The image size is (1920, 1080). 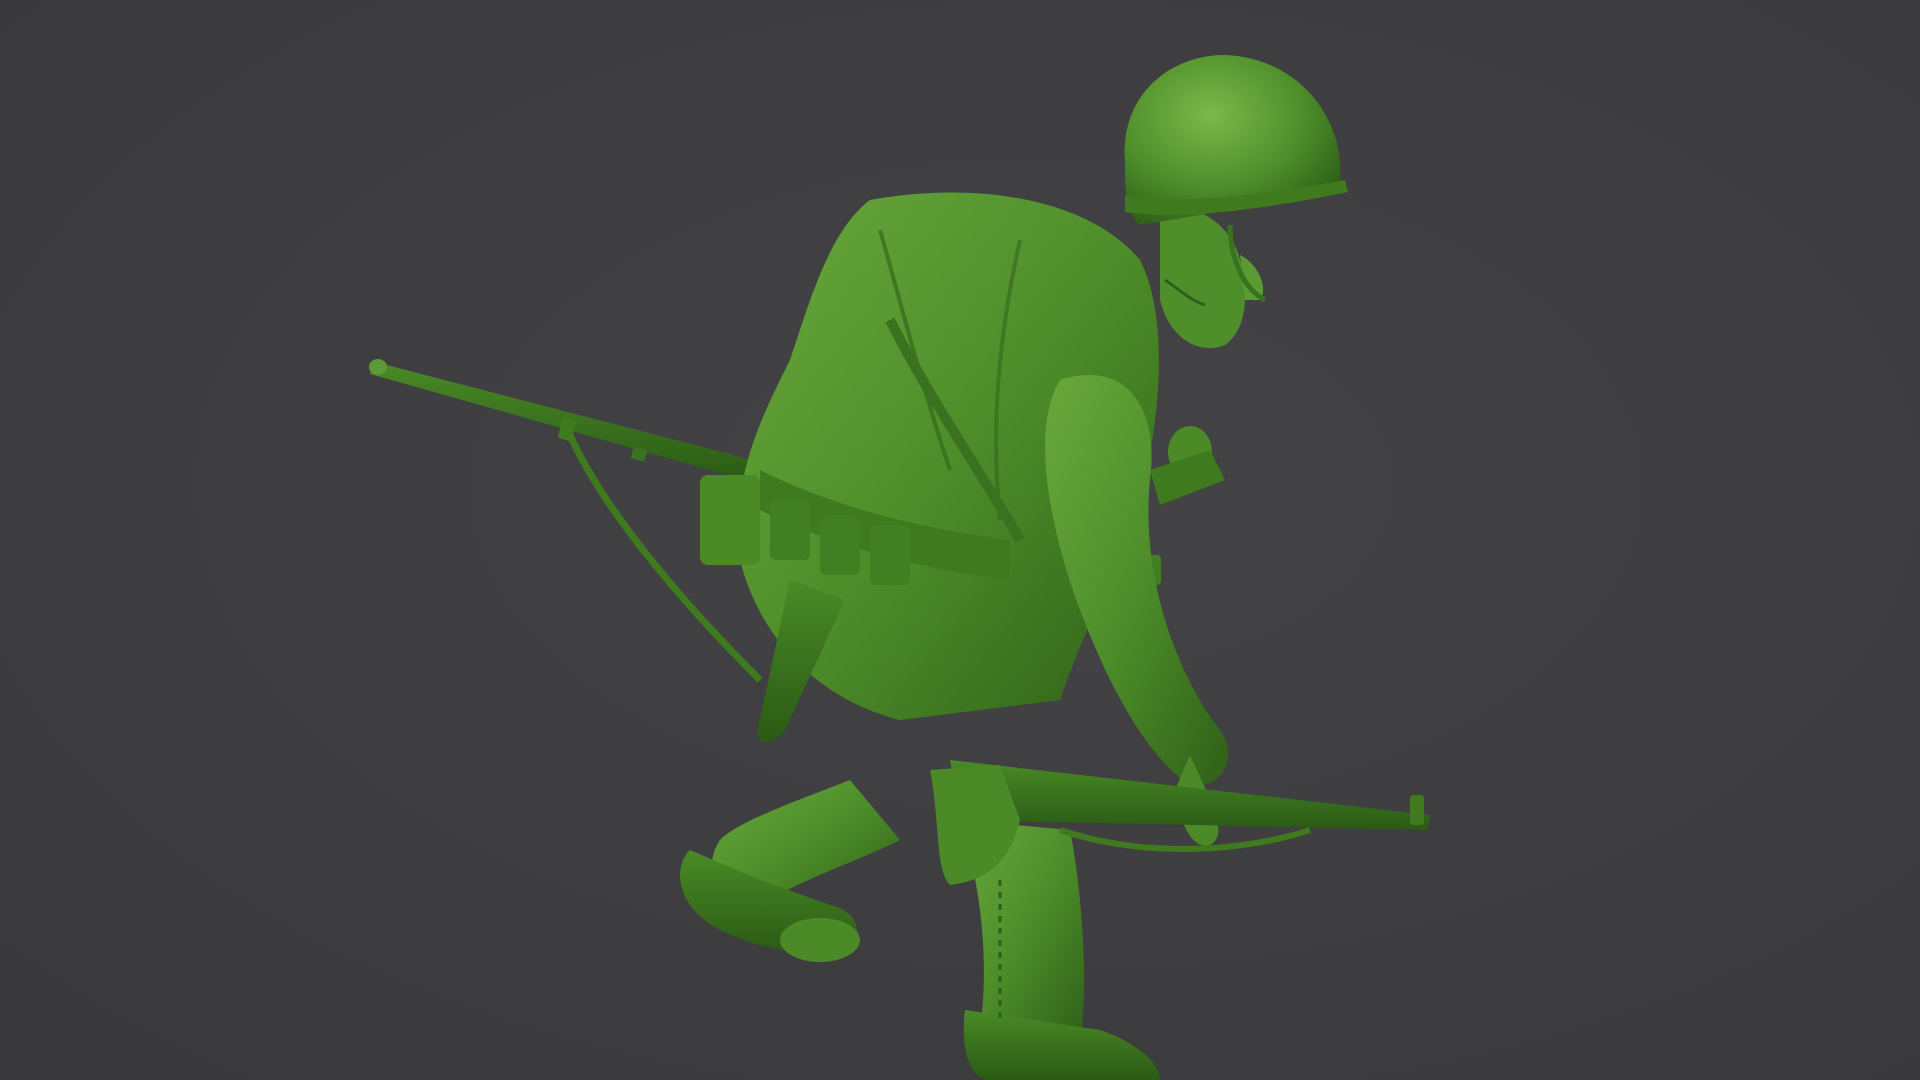 What do you see at coordinates (1184, 505) in the screenshot?
I see `grenade` at bounding box center [1184, 505].